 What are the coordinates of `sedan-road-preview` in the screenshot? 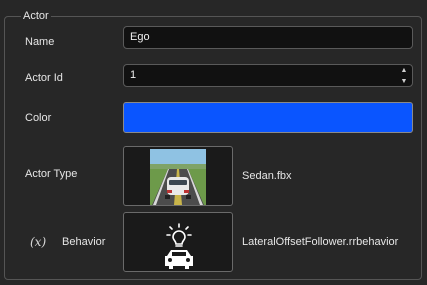 It's located at (178, 177).